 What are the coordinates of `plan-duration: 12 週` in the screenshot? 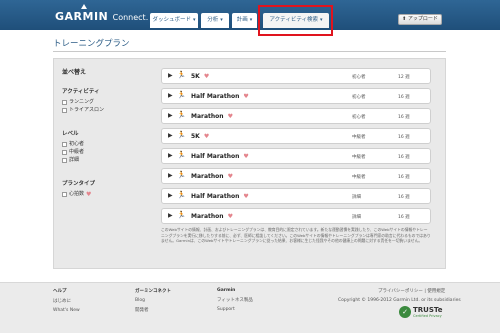 It's located at (404, 77).